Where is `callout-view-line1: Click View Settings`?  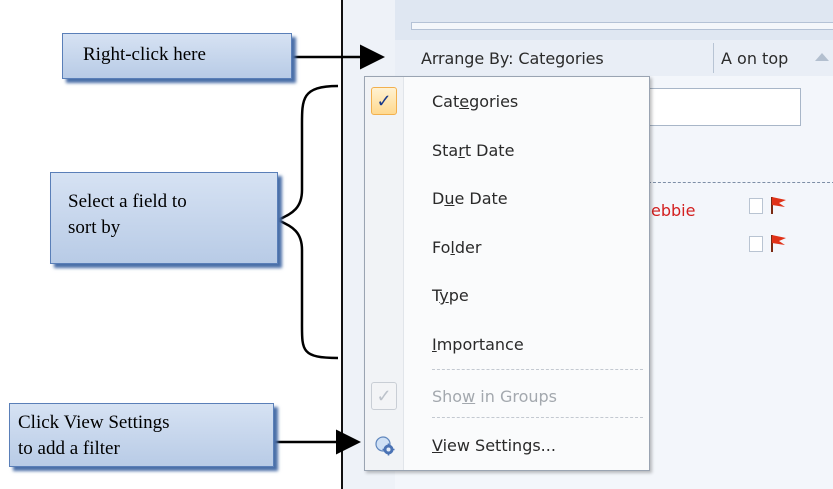
callout-view-line1: Click View Settings is located at coordinates (94, 422).